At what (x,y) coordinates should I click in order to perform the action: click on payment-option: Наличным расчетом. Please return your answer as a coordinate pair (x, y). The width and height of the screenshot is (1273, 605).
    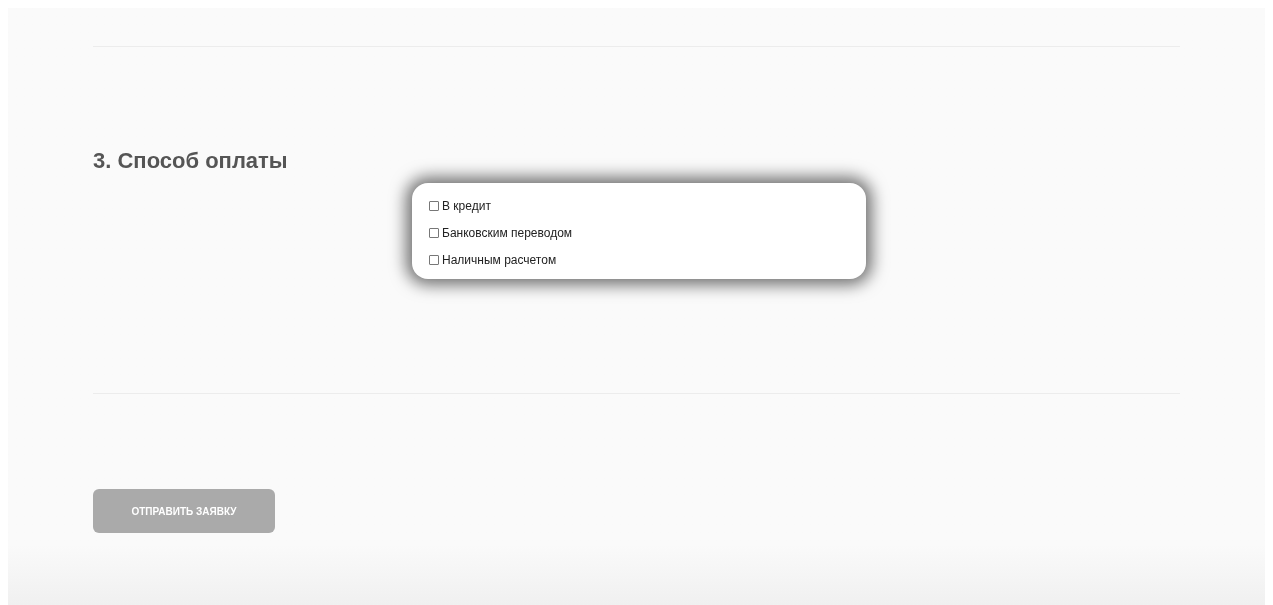
    Looking at the image, I should click on (493, 260).